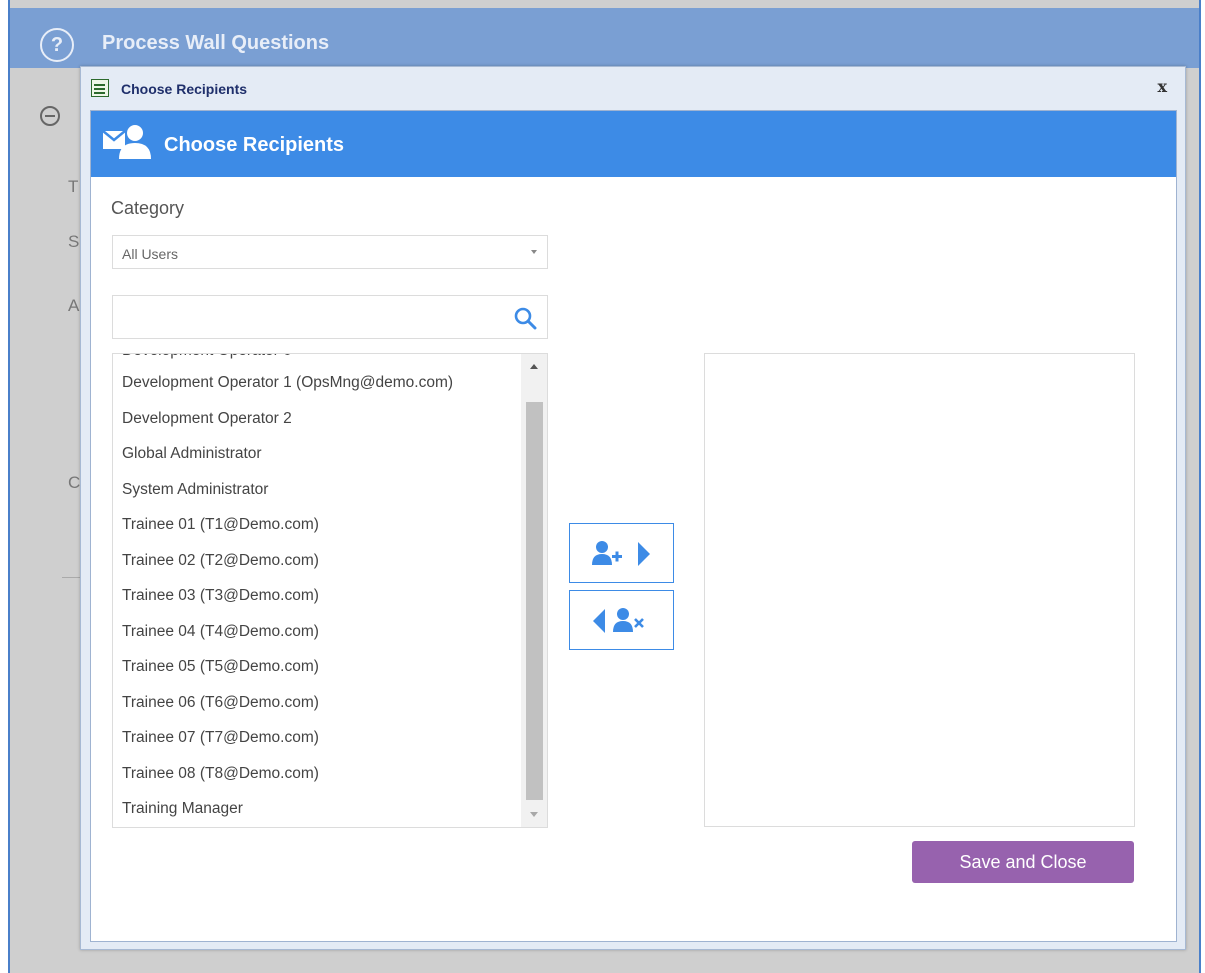 The width and height of the screenshot is (1205, 973). What do you see at coordinates (330, 252) in the screenshot?
I see `category-select: All Users` at bounding box center [330, 252].